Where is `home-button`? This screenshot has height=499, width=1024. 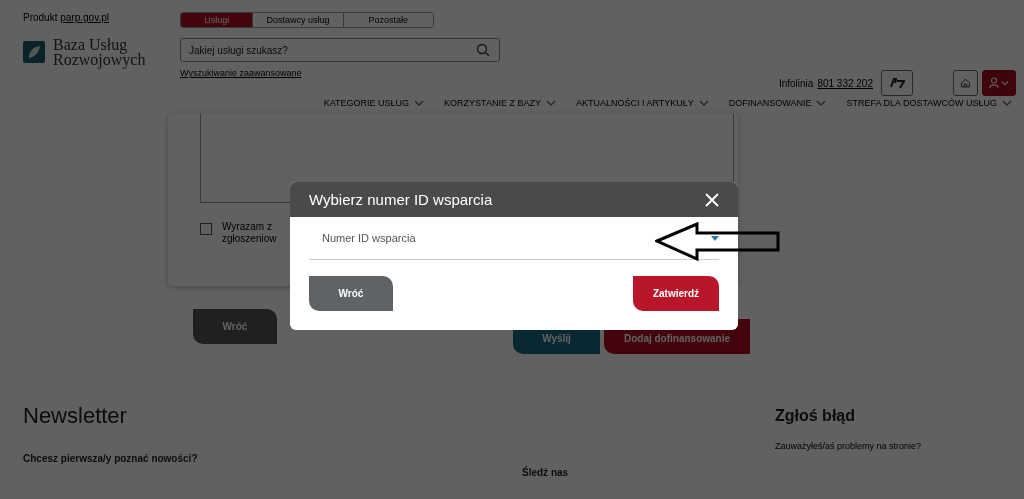 home-button is located at coordinates (965, 83).